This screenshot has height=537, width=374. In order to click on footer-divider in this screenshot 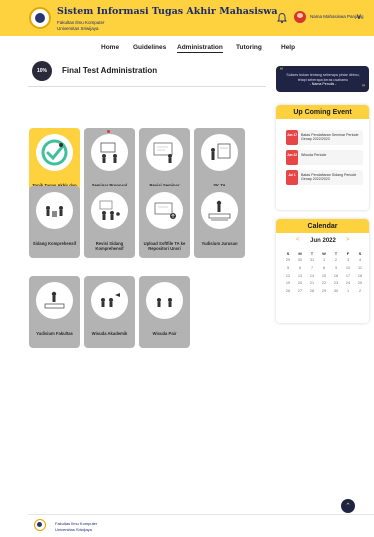, I will do `click(201, 514)`.